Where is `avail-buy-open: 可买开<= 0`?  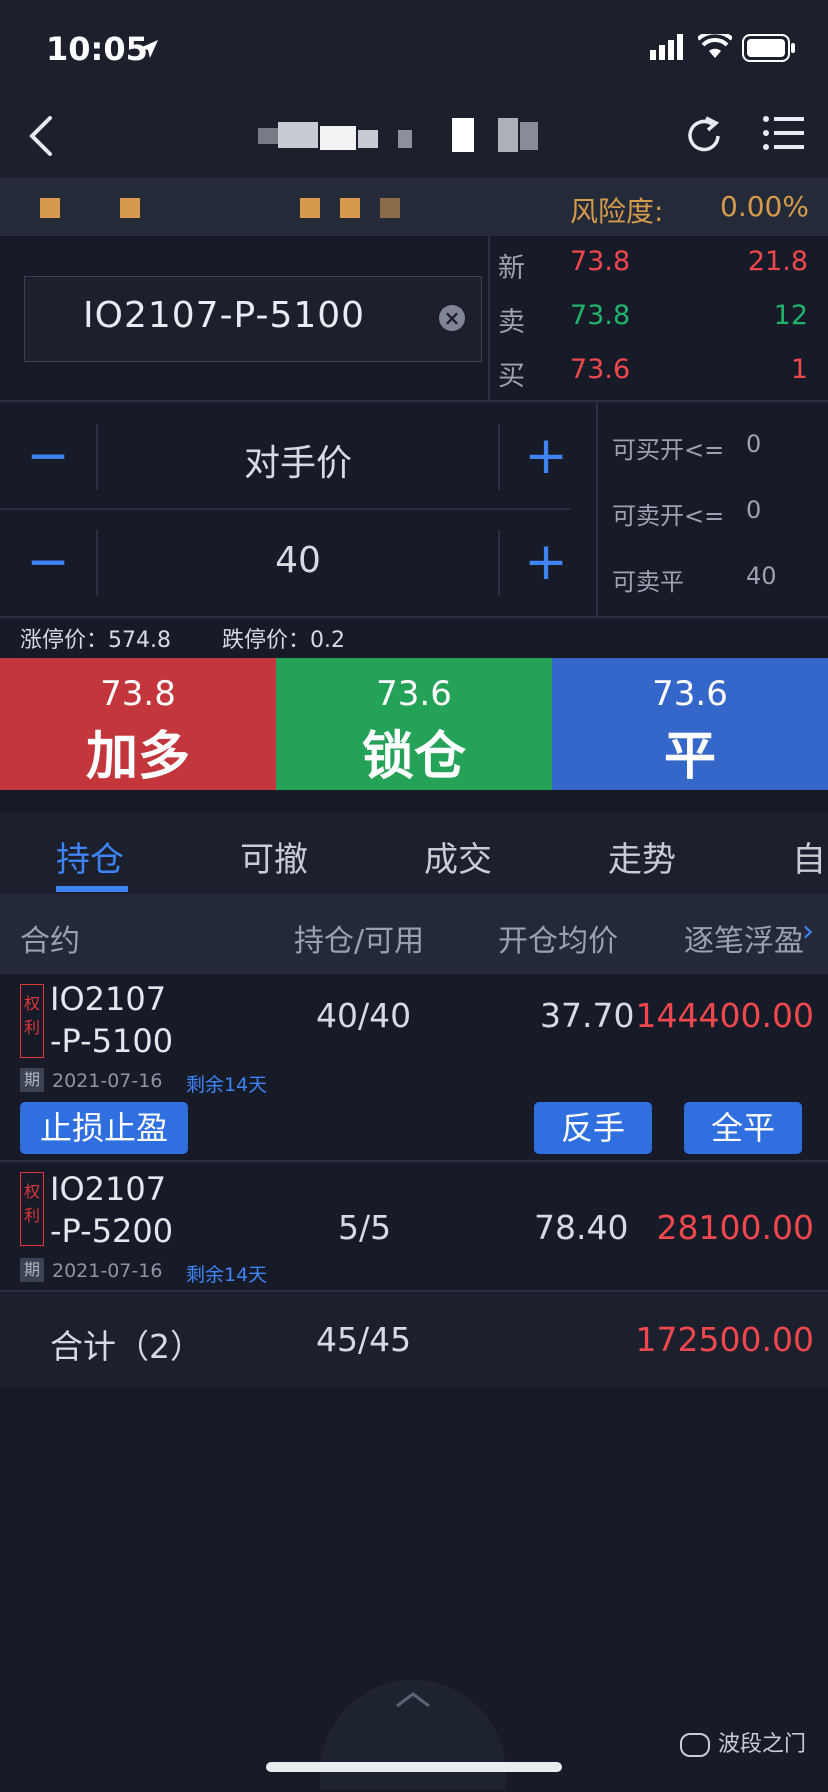
avail-buy-open: 可买开<= 0 is located at coordinates (686, 447).